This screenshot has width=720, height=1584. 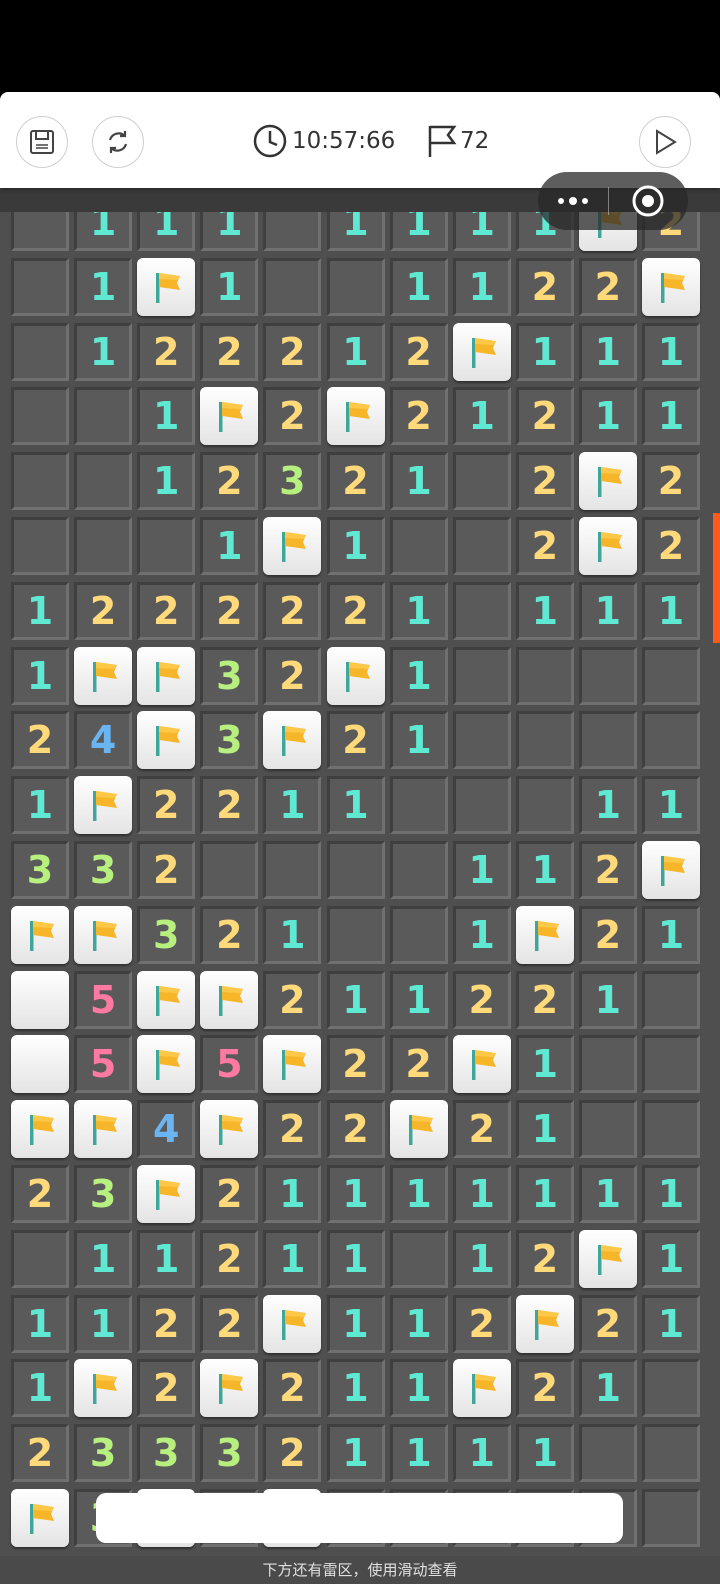 I want to click on close-miniprogram-button, so click(x=648, y=201).